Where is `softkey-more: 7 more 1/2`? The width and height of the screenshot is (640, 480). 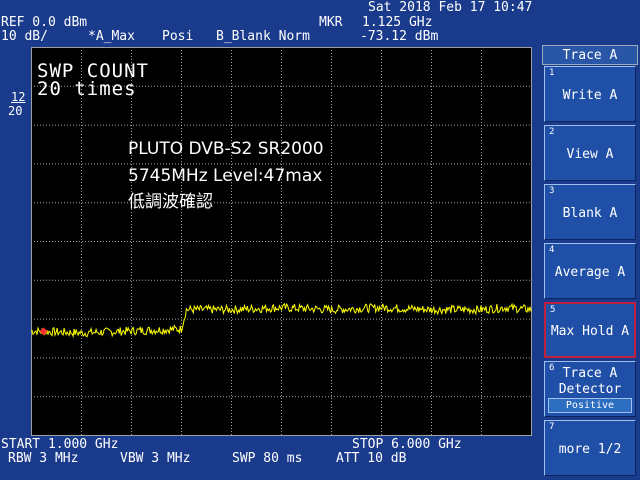 softkey-more: 7 more 1/2 is located at coordinates (590, 448).